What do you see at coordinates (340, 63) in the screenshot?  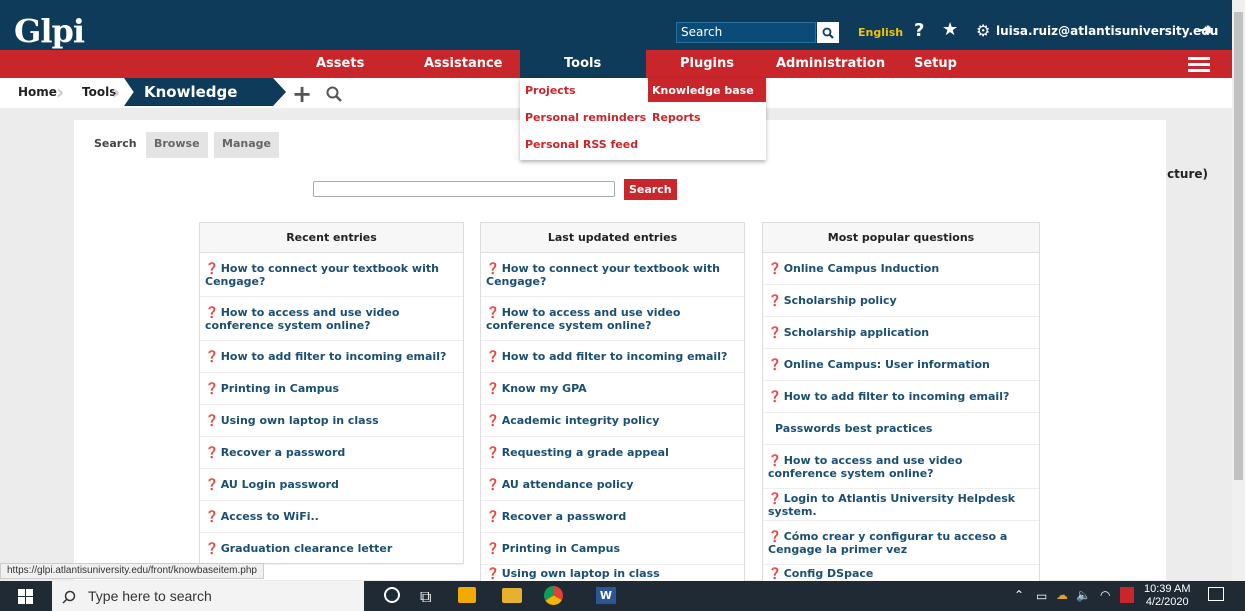 I see `menu-assets: Assets` at bounding box center [340, 63].